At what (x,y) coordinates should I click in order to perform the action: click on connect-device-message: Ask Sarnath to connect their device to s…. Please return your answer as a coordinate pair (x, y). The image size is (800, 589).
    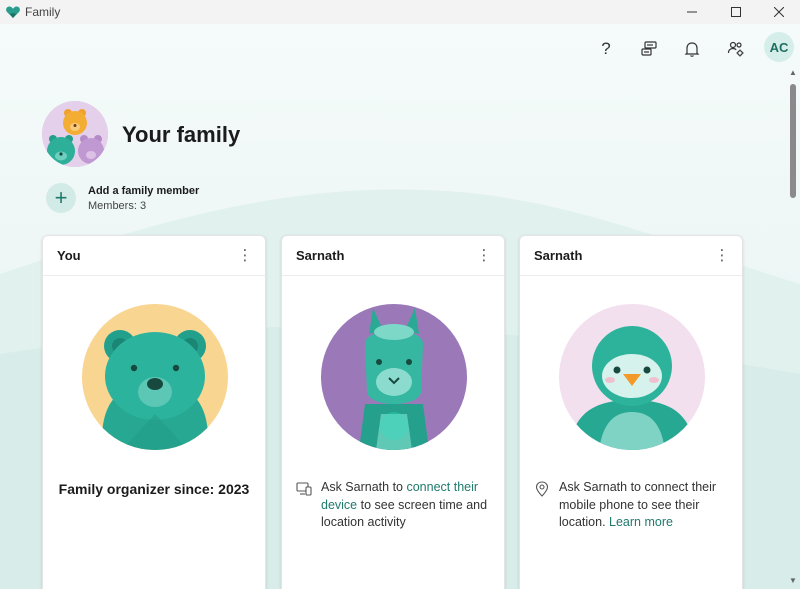
    Looking at the image, I should click on (404, 504).